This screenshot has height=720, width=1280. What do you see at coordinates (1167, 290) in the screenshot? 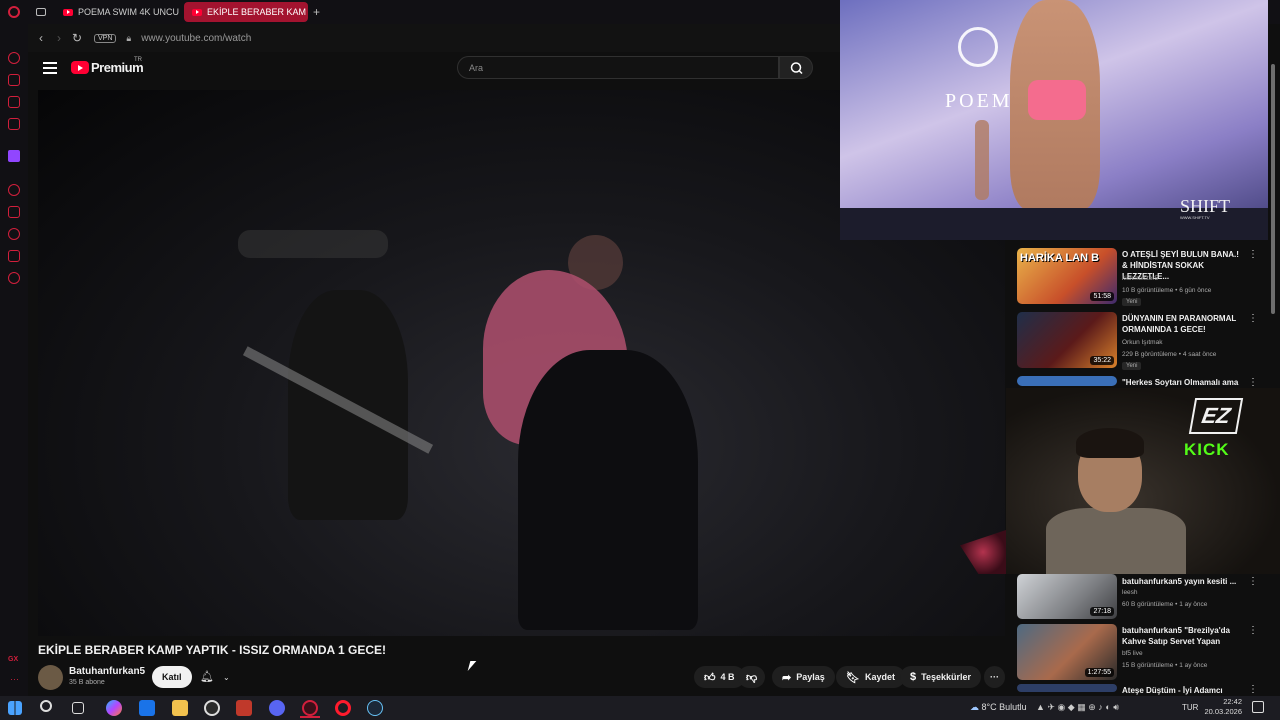
I see `rec-meta: 10 B görüntüleme • 6 gün önce` at bounding box center [1167, 290].